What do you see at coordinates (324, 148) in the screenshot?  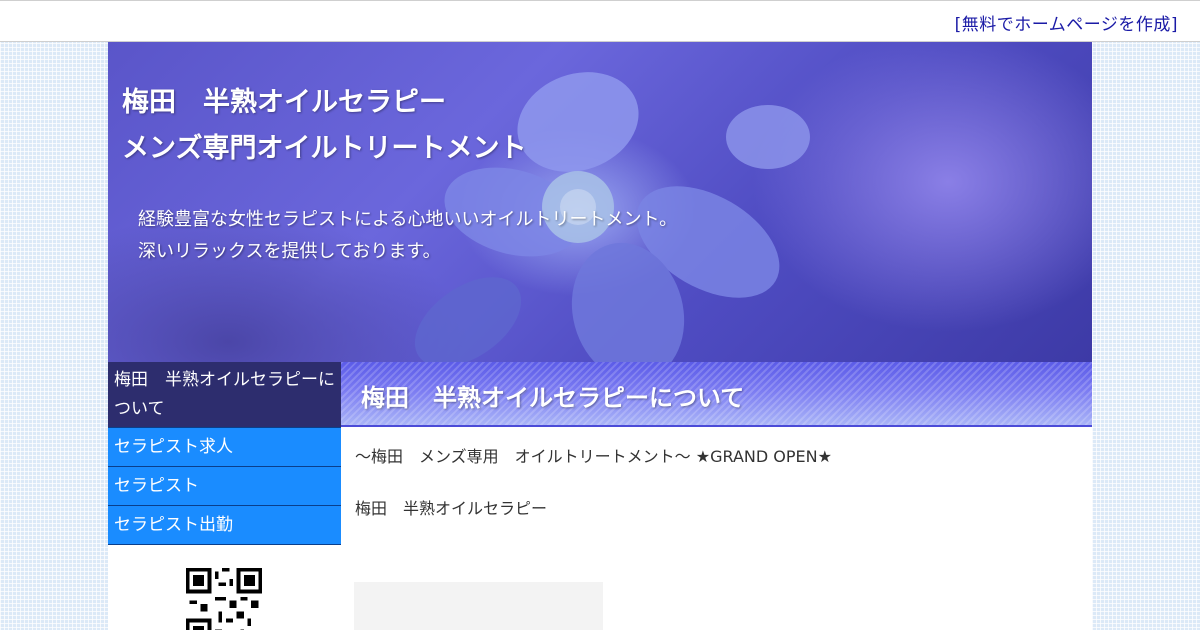 I see `site-title-line2: メンズ専門オイルトリートメント` at bounding box center [324, 148].